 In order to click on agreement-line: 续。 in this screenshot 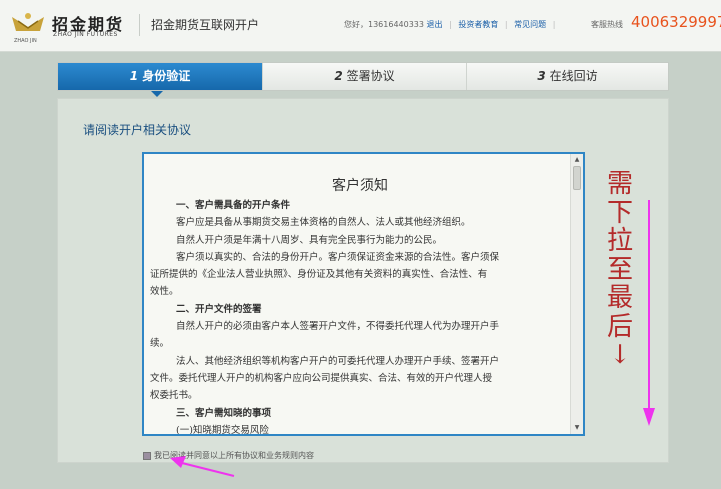, I will do `click(160, 344)`.